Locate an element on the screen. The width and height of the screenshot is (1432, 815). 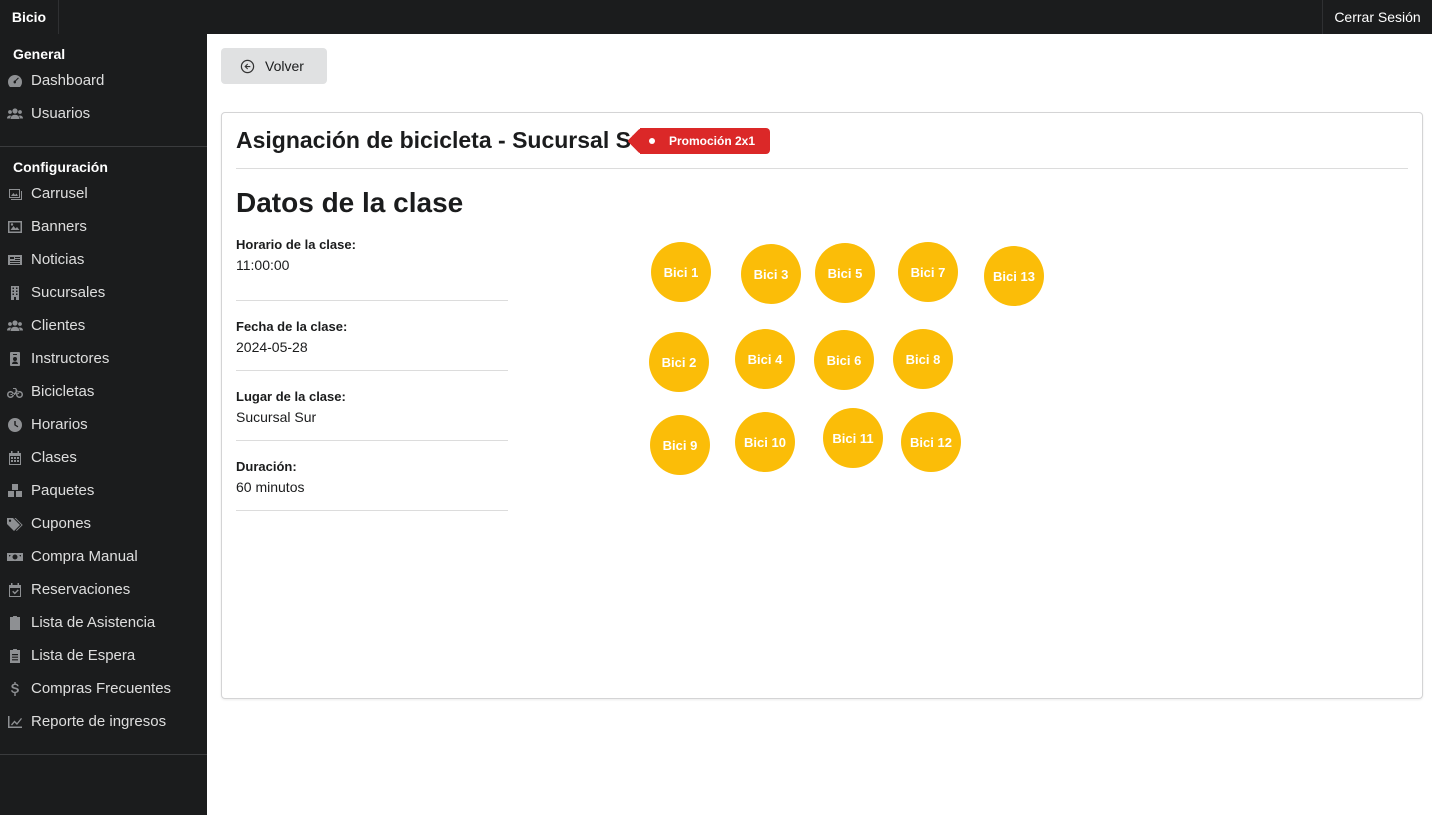
bike-seat: Bici 8 is located at coordinates (923, 359).